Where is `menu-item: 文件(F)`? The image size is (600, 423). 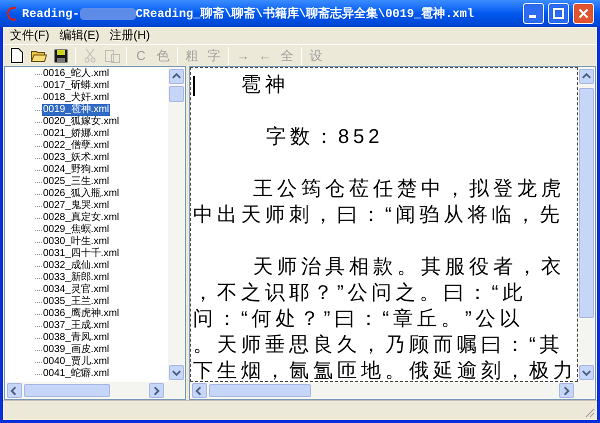 menu-item: 文件(F) is located at coordinates (29, 35).